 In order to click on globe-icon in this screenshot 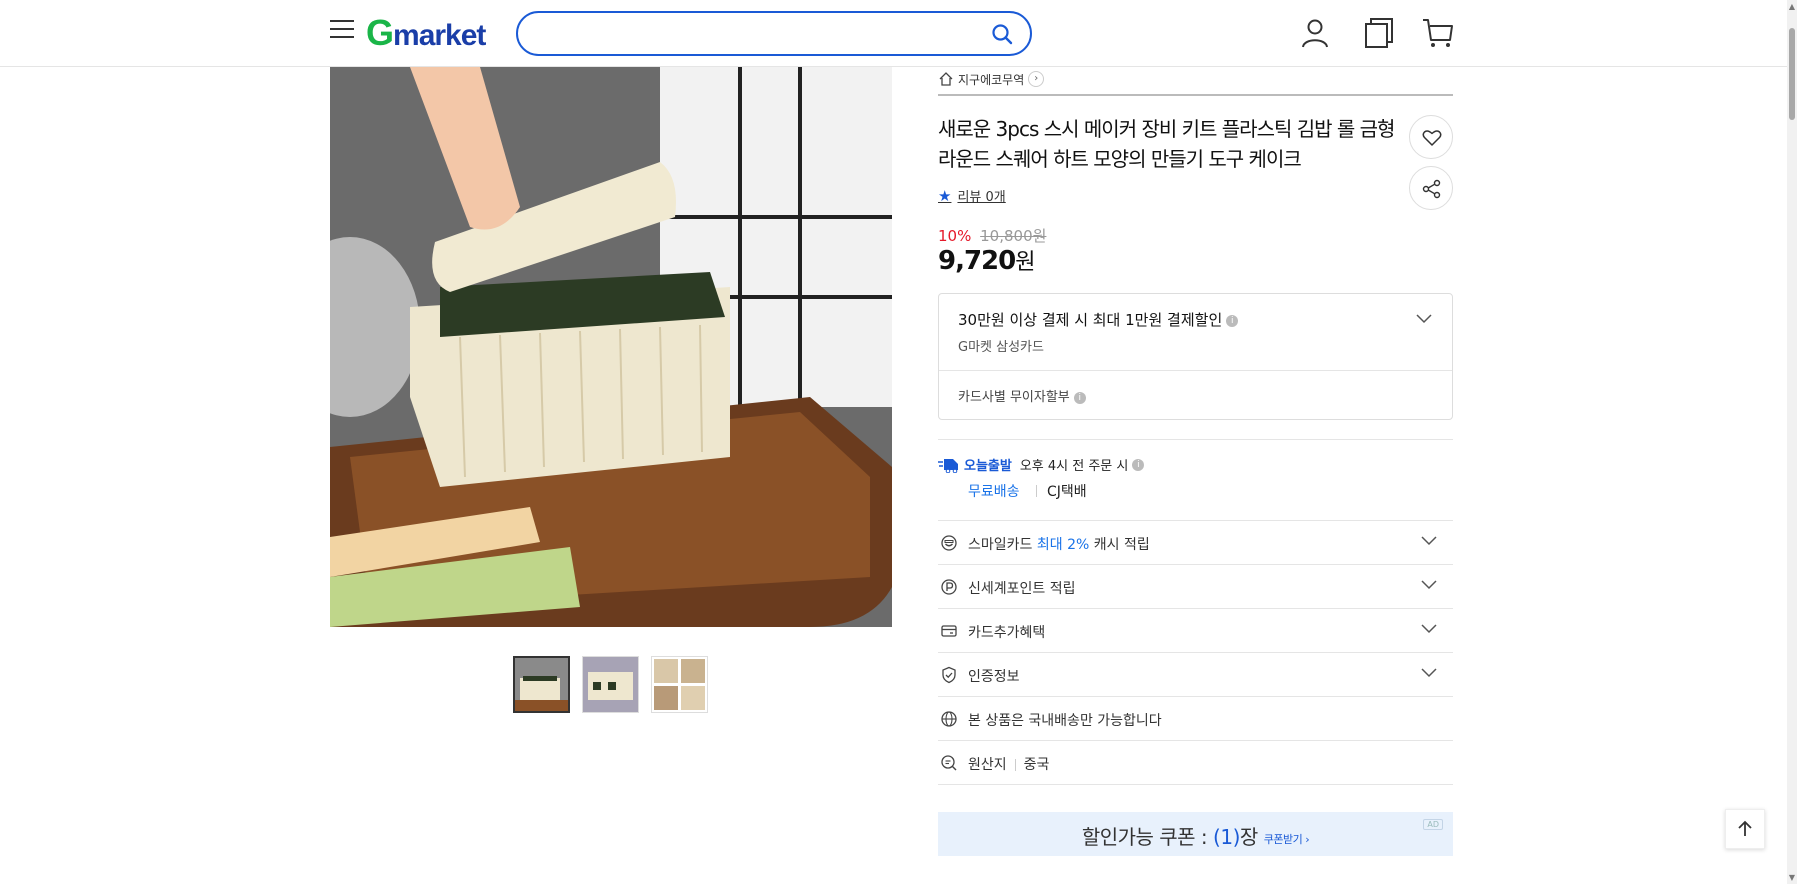, I will do `click(949, 719)`.